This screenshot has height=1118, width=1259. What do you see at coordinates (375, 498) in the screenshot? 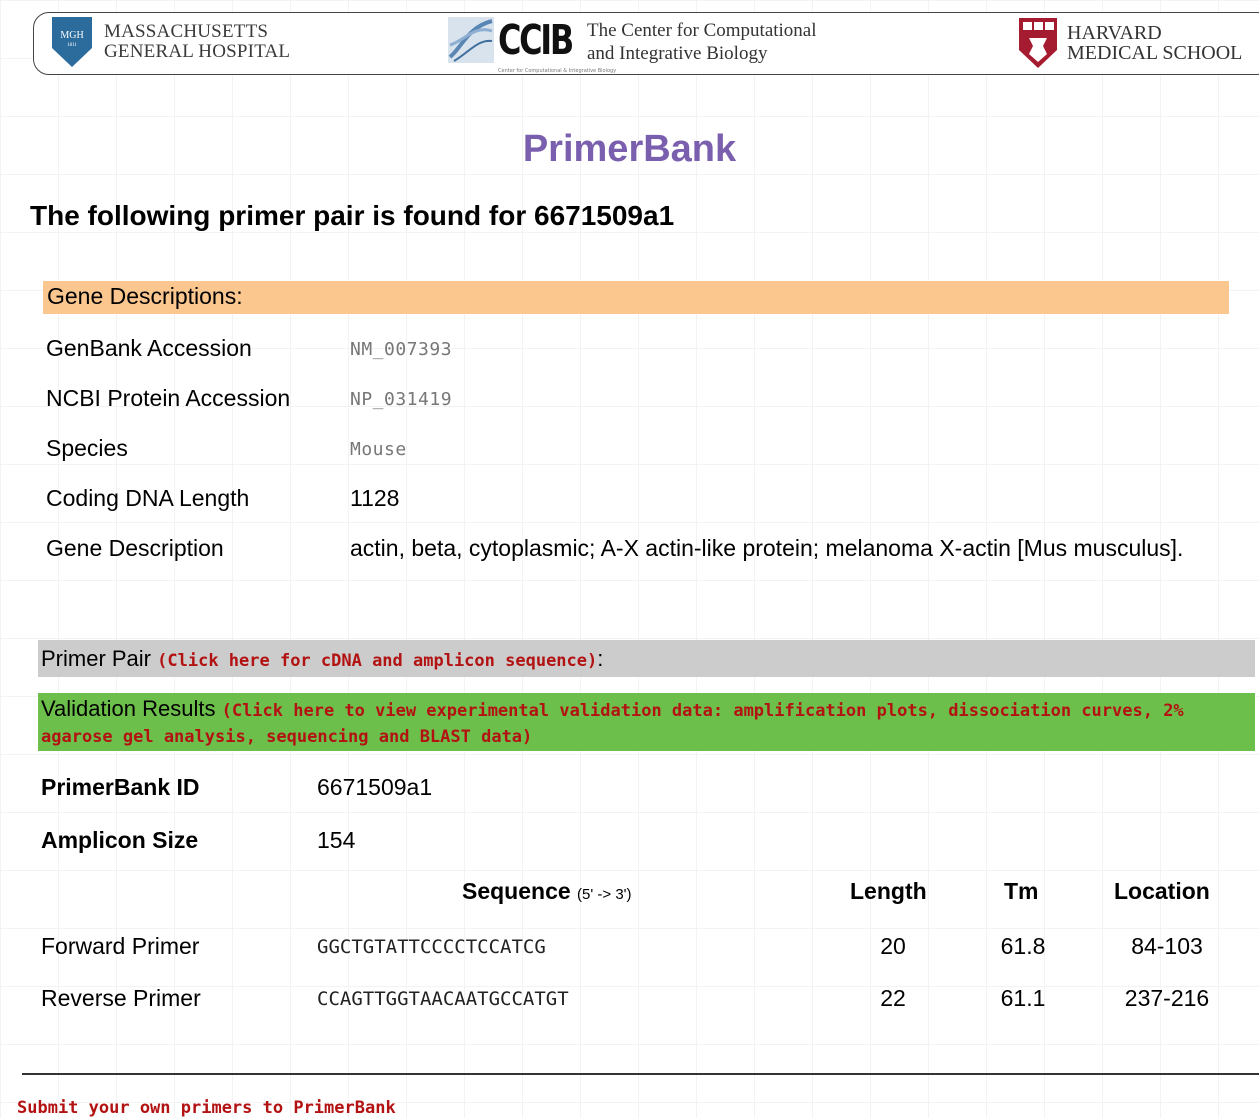
I see `coding-length-value: 1128` at bounding box center [375, 498].